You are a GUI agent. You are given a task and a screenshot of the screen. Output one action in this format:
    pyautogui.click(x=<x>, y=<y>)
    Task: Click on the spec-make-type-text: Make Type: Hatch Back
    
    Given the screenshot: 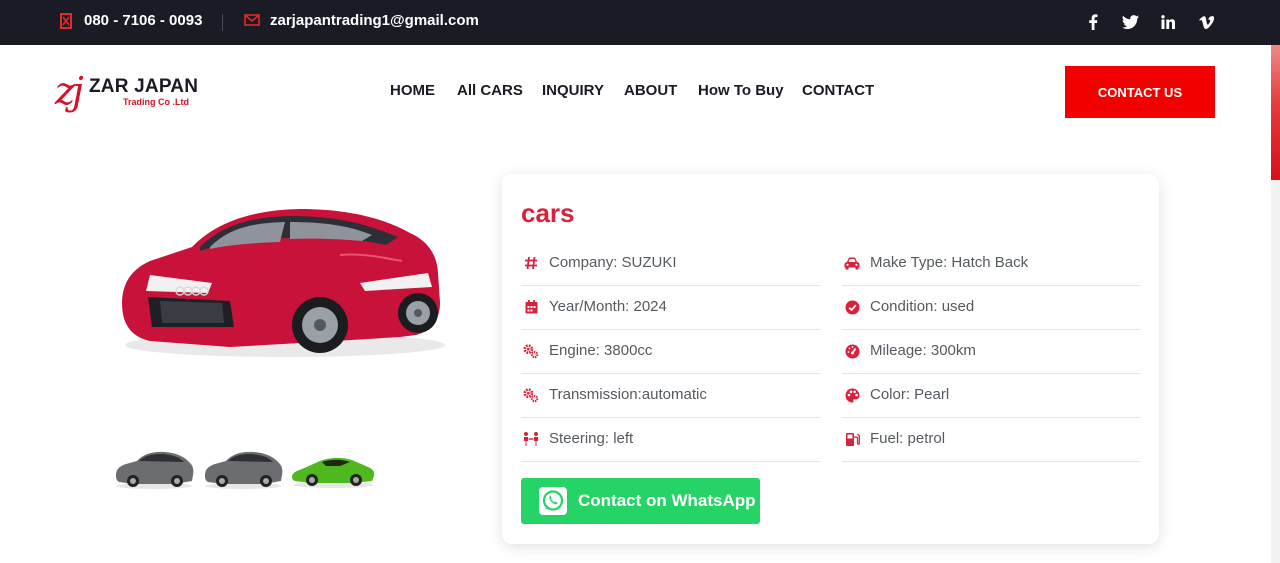 What is the action you would take?
    pyautogui.click(x=949, y=262)
    